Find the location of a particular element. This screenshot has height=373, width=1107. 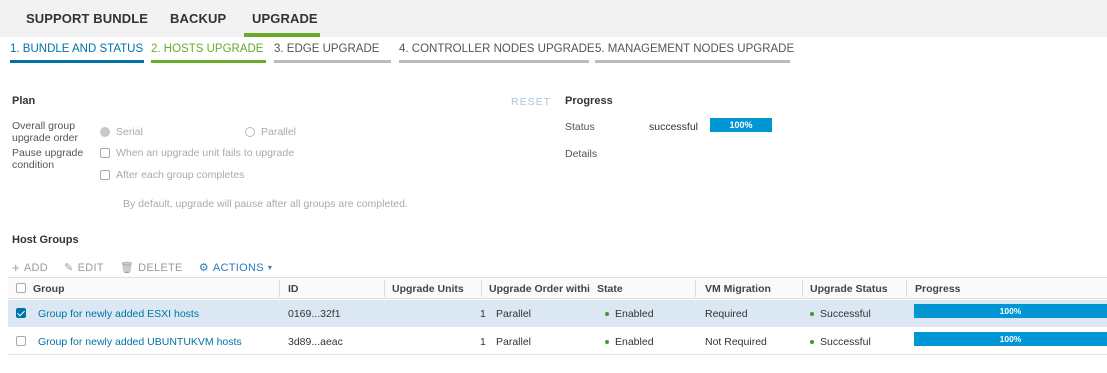

progress-title: Progress is located at coordinates (589, 101).